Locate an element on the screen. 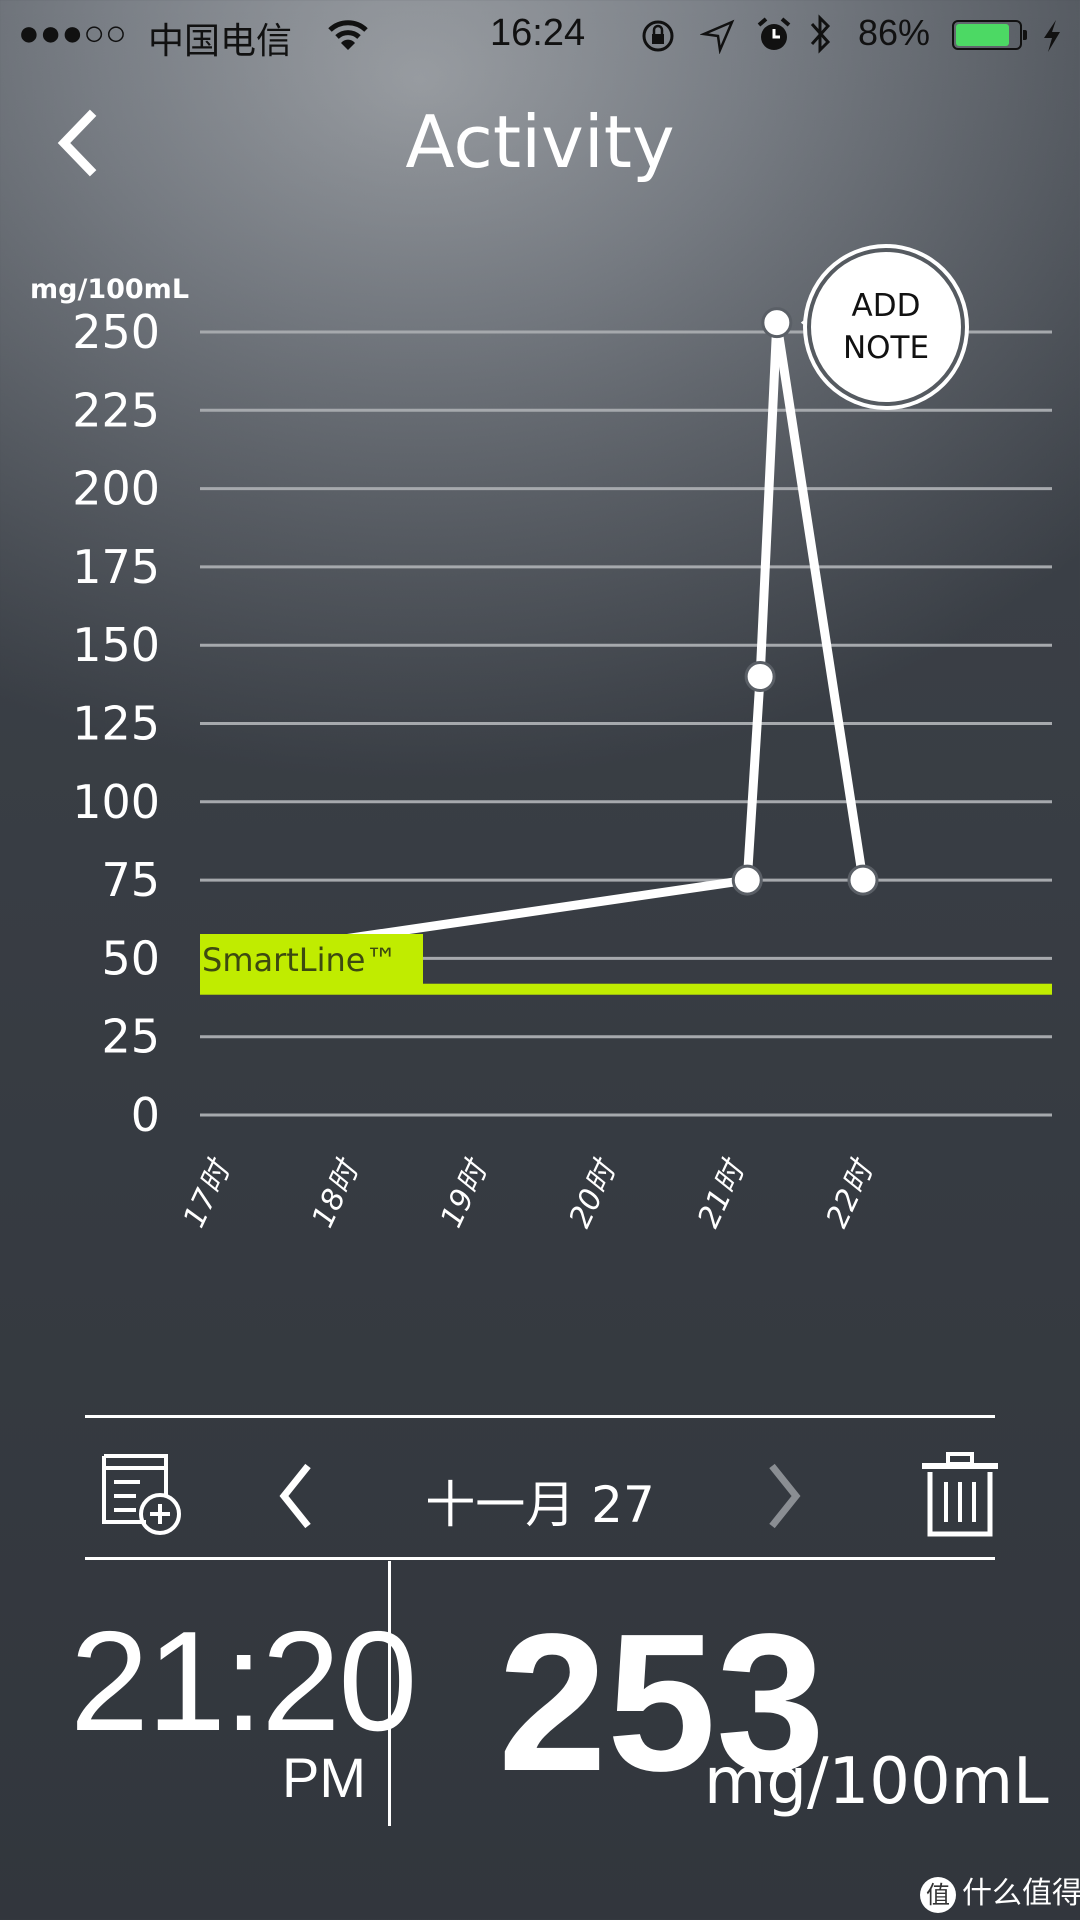 The image size is (1080, 1920). add-note-line2: NOTE is located at coordinates (886, 348).